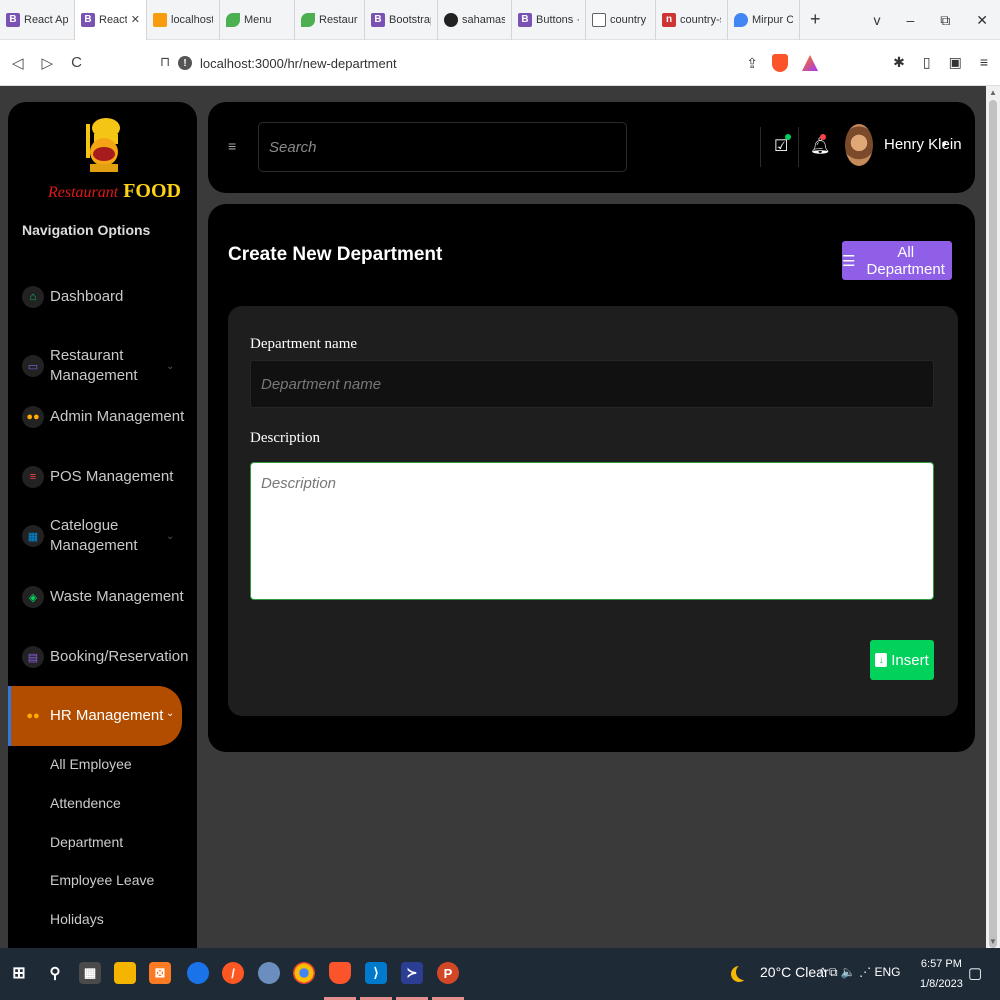 This screenshot has height=1000, width=1000. I want to click on sidebar-item-admin-management: ●● Admin Management ⌄, so click(102, 417).